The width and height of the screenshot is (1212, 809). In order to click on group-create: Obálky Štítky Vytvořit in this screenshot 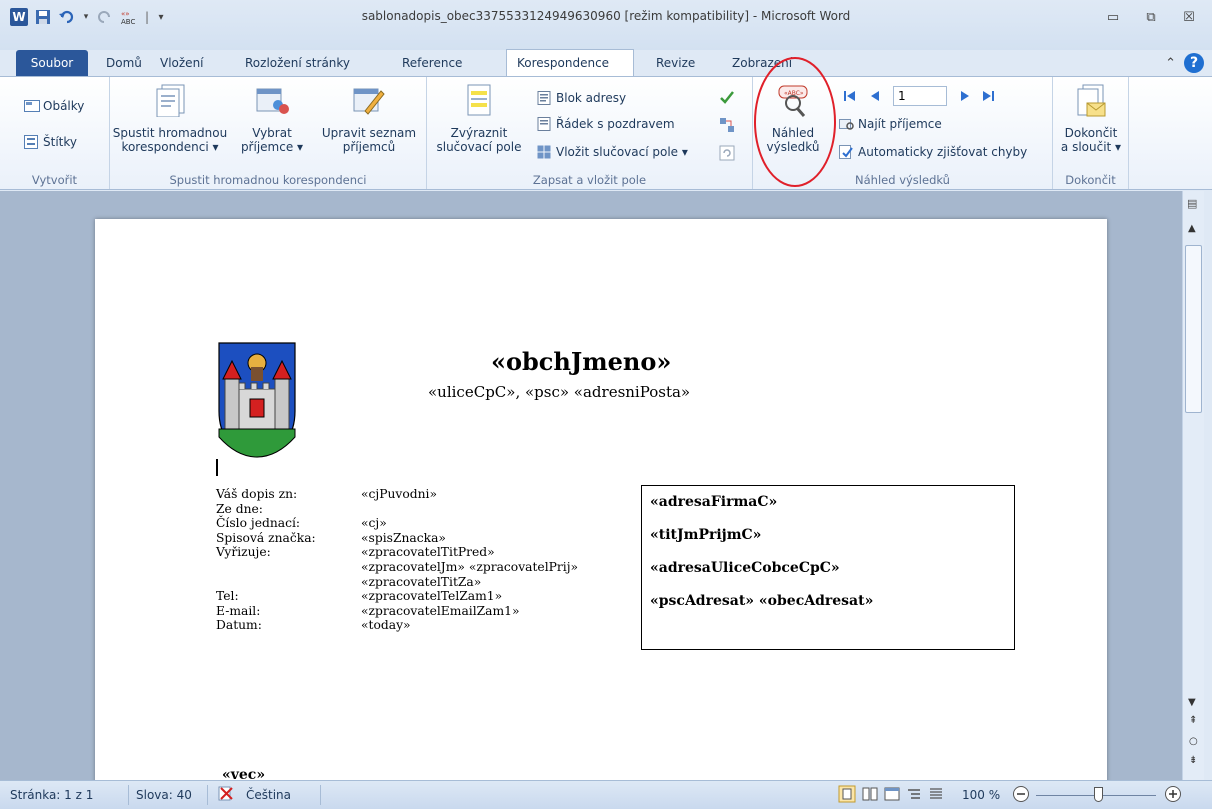, I will do `click(55, 133)`.